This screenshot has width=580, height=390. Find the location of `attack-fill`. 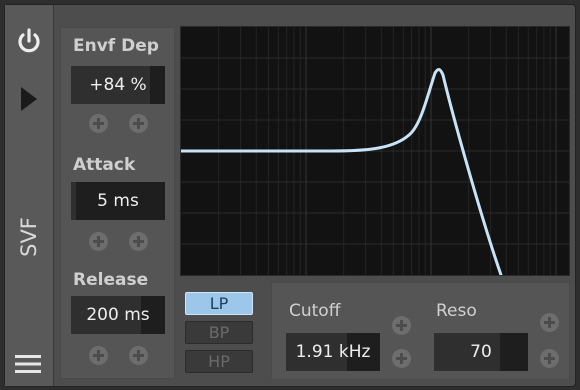

attack-fill is located at coordinates (73, 201).